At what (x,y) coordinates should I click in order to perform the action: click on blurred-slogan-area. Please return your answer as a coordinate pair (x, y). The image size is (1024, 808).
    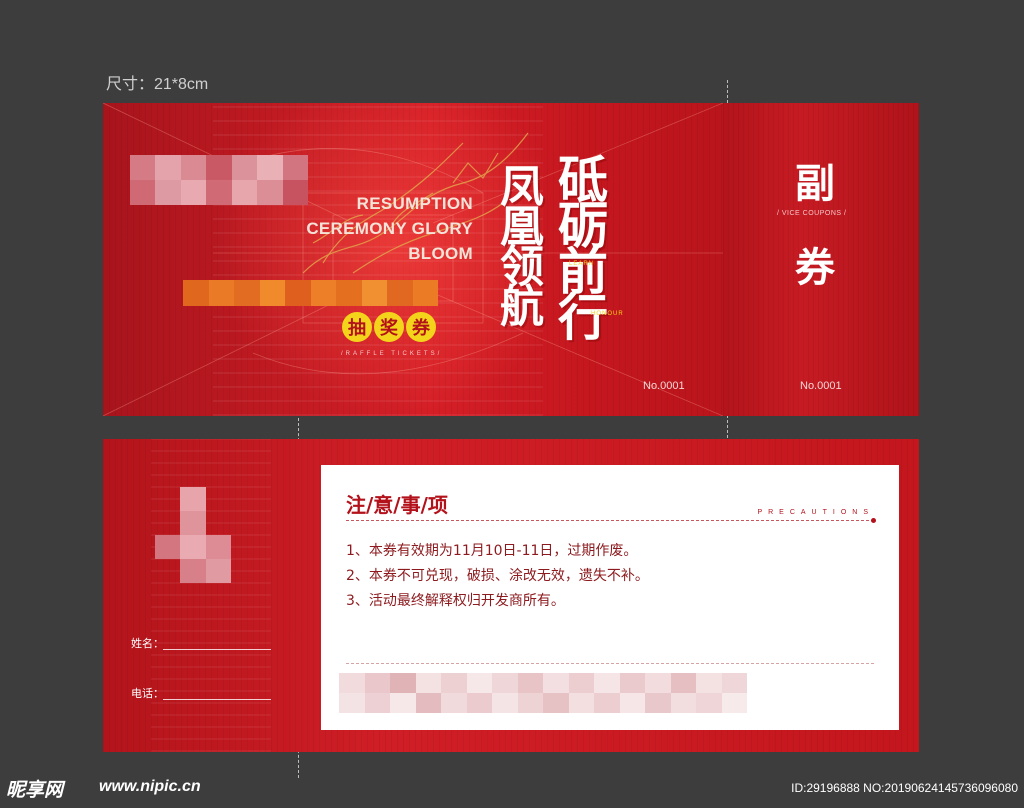
    Looking at the image, I should click on (310, 293).